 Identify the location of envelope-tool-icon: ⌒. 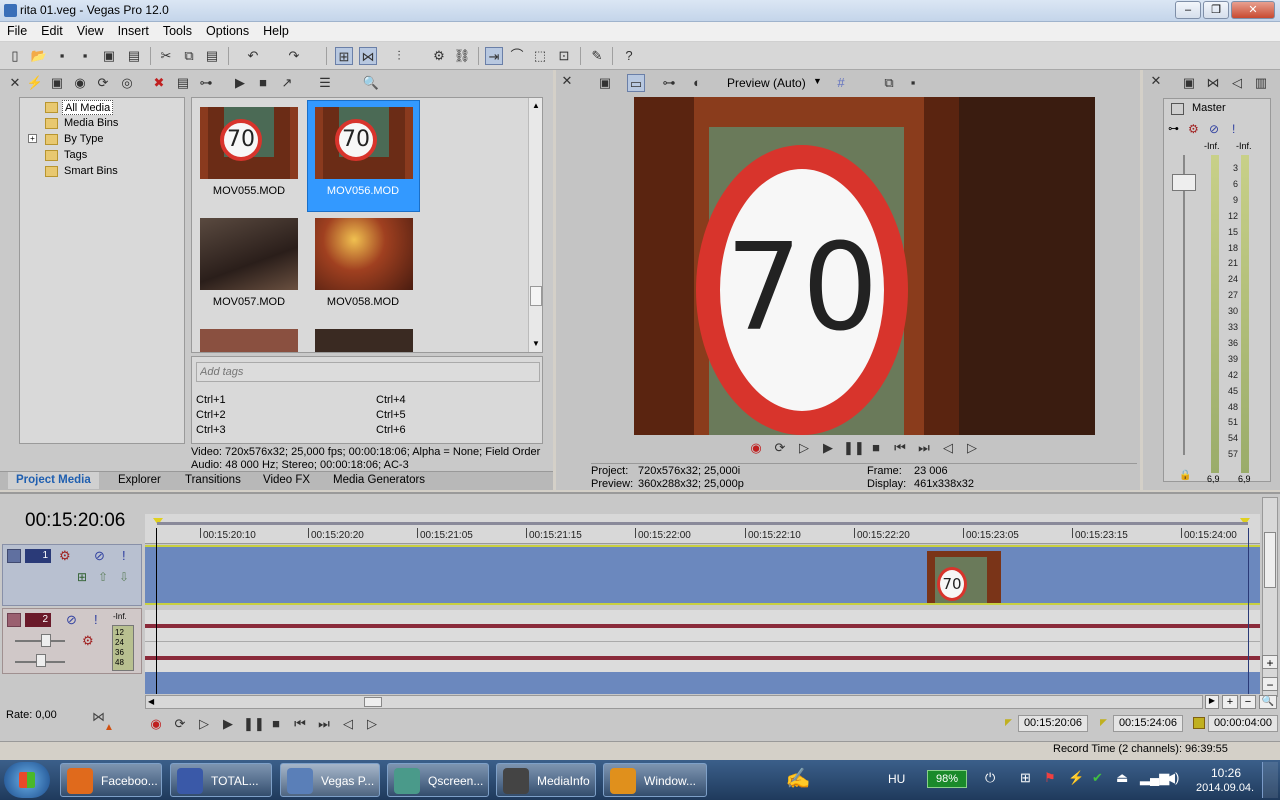
(517, 56).